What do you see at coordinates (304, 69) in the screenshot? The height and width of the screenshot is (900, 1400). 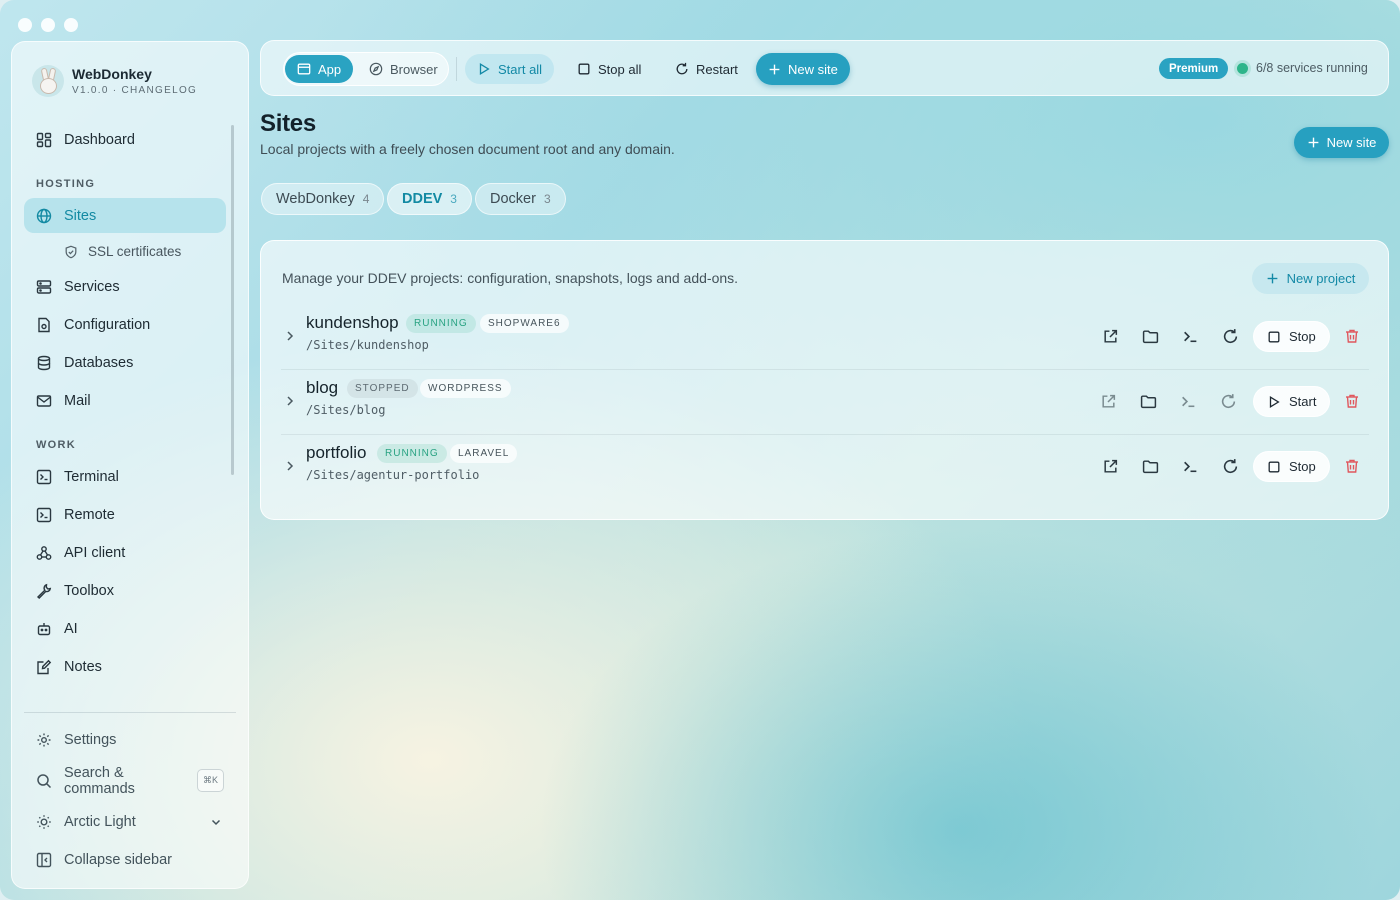 I see `app-window-icon` at bounding box center [304, 69].